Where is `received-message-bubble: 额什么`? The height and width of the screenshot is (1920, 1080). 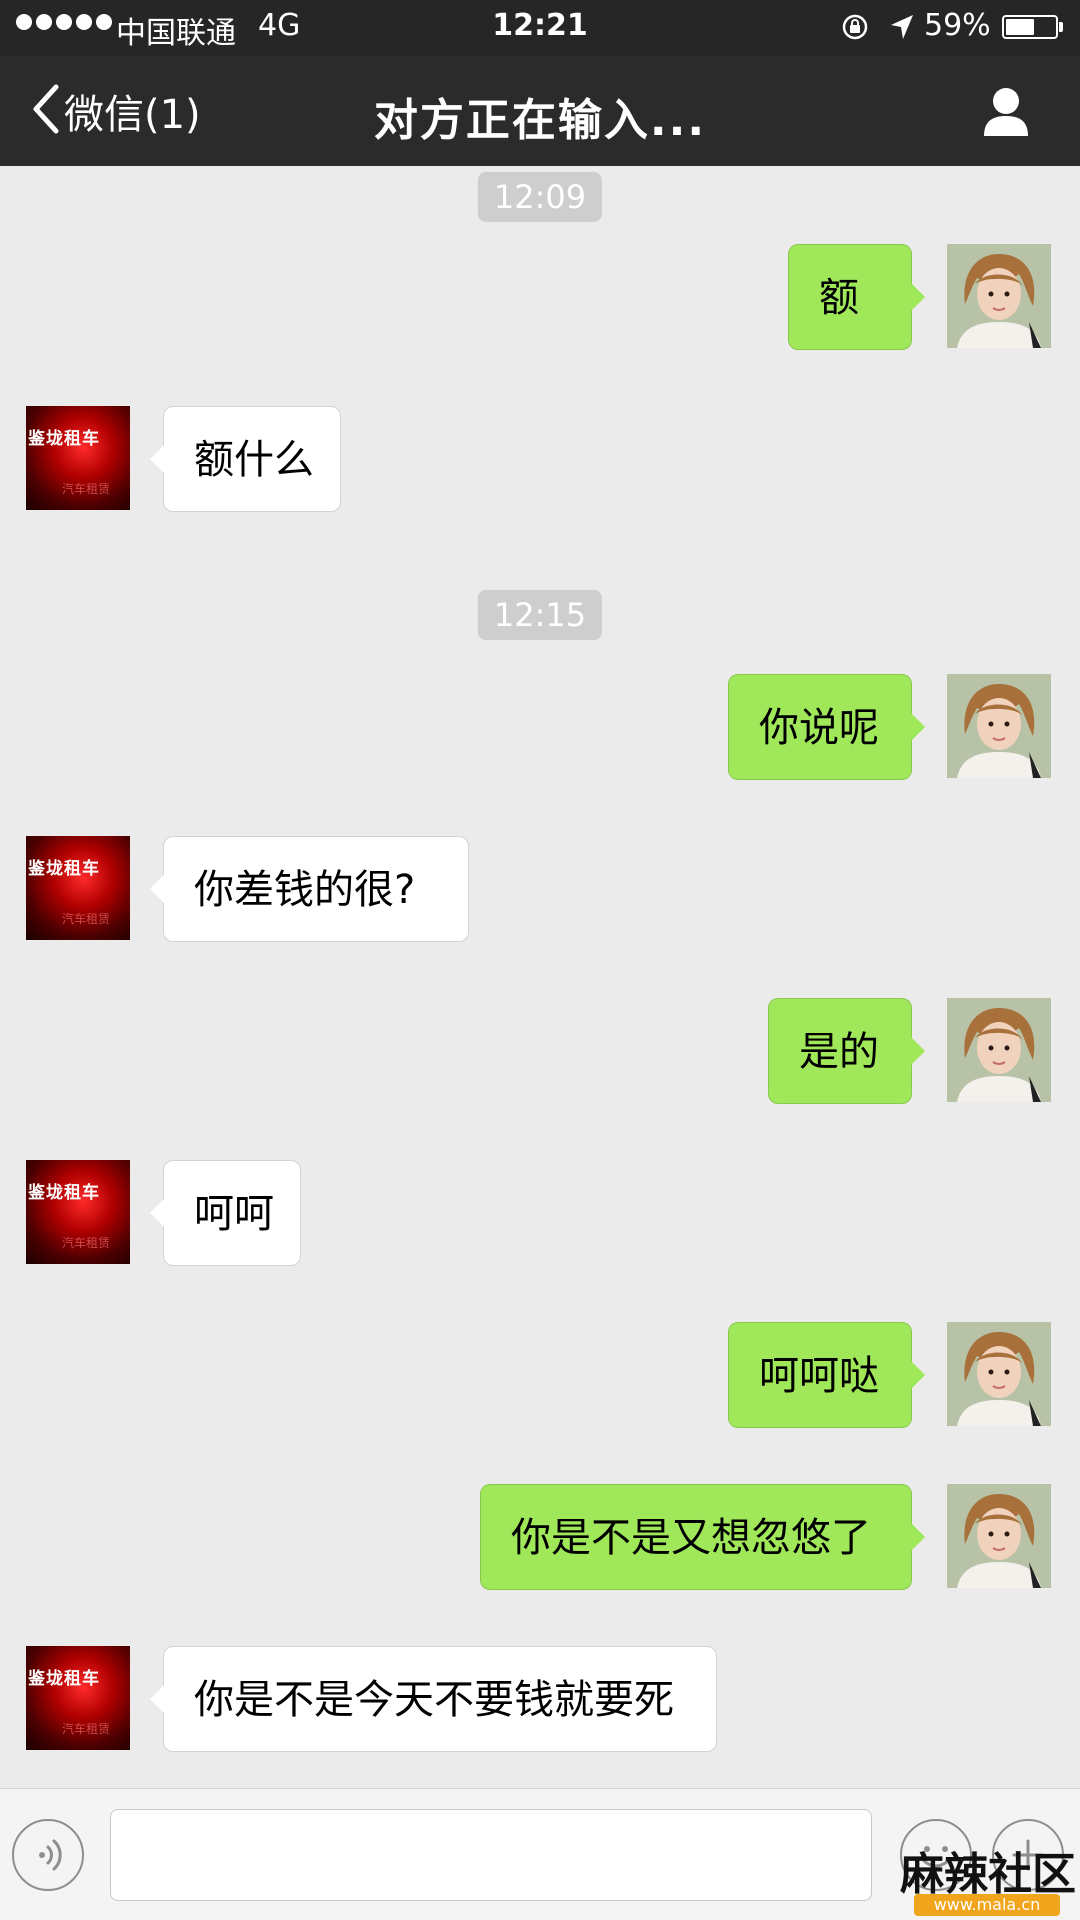 received-message-bubble: 额什么 is located at coordinates (245, 459).